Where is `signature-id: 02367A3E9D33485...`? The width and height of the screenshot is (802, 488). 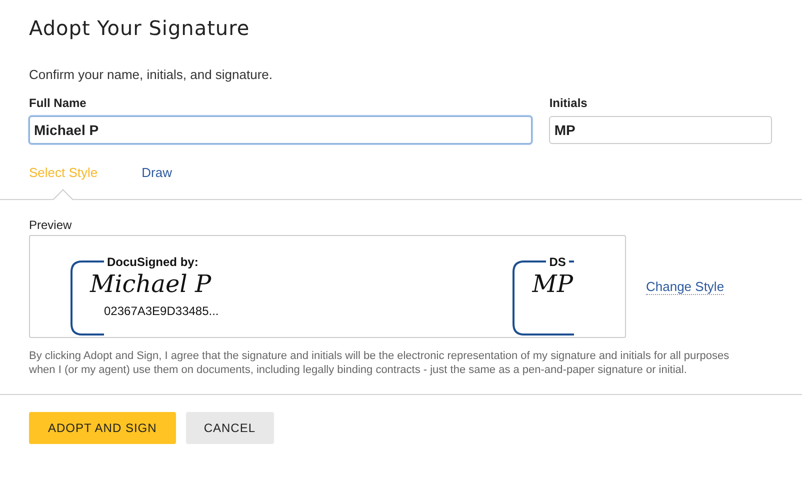
signature-id: 02367A3E9D33485... is located at coordinates (161, 311).